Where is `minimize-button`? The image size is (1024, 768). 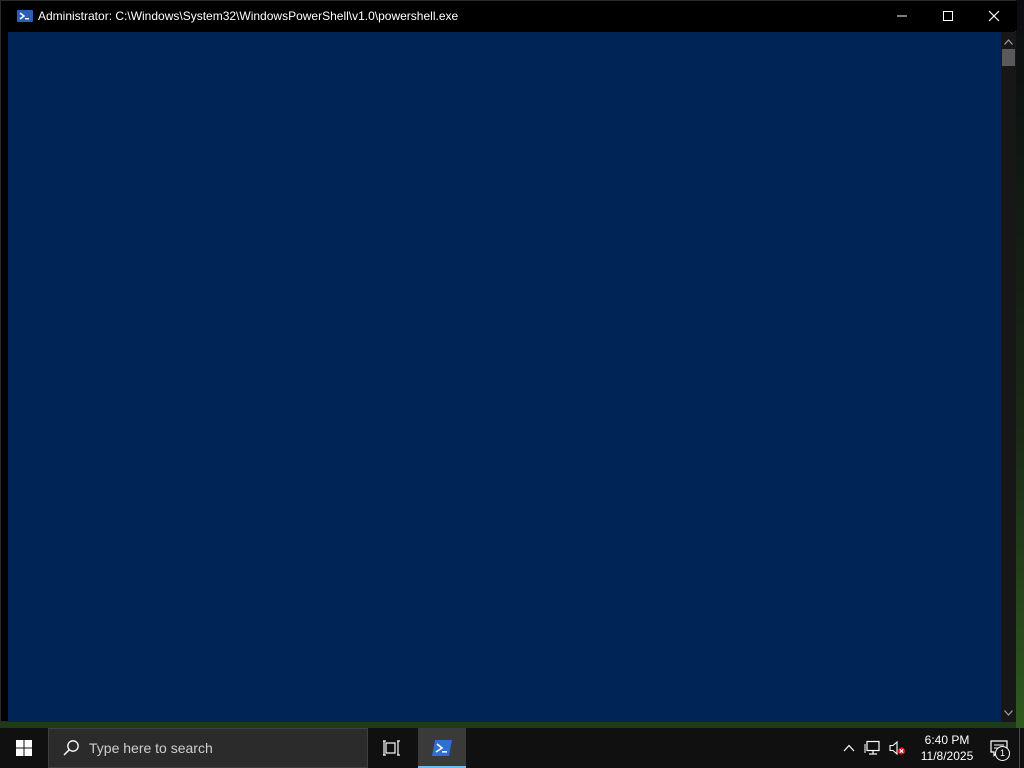 minimize-button is located at coordinates (902, 16).